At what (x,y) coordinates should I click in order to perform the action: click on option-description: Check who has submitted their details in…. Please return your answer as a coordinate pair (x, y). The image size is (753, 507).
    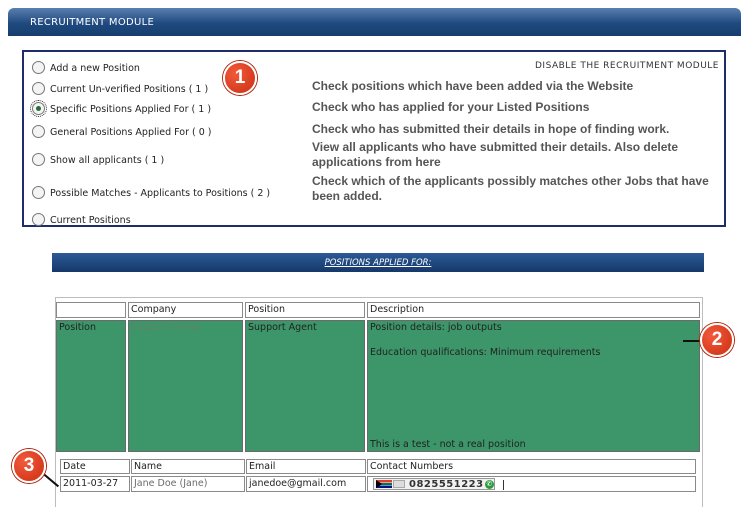
    Looking at the image, I should click on (491, 129).